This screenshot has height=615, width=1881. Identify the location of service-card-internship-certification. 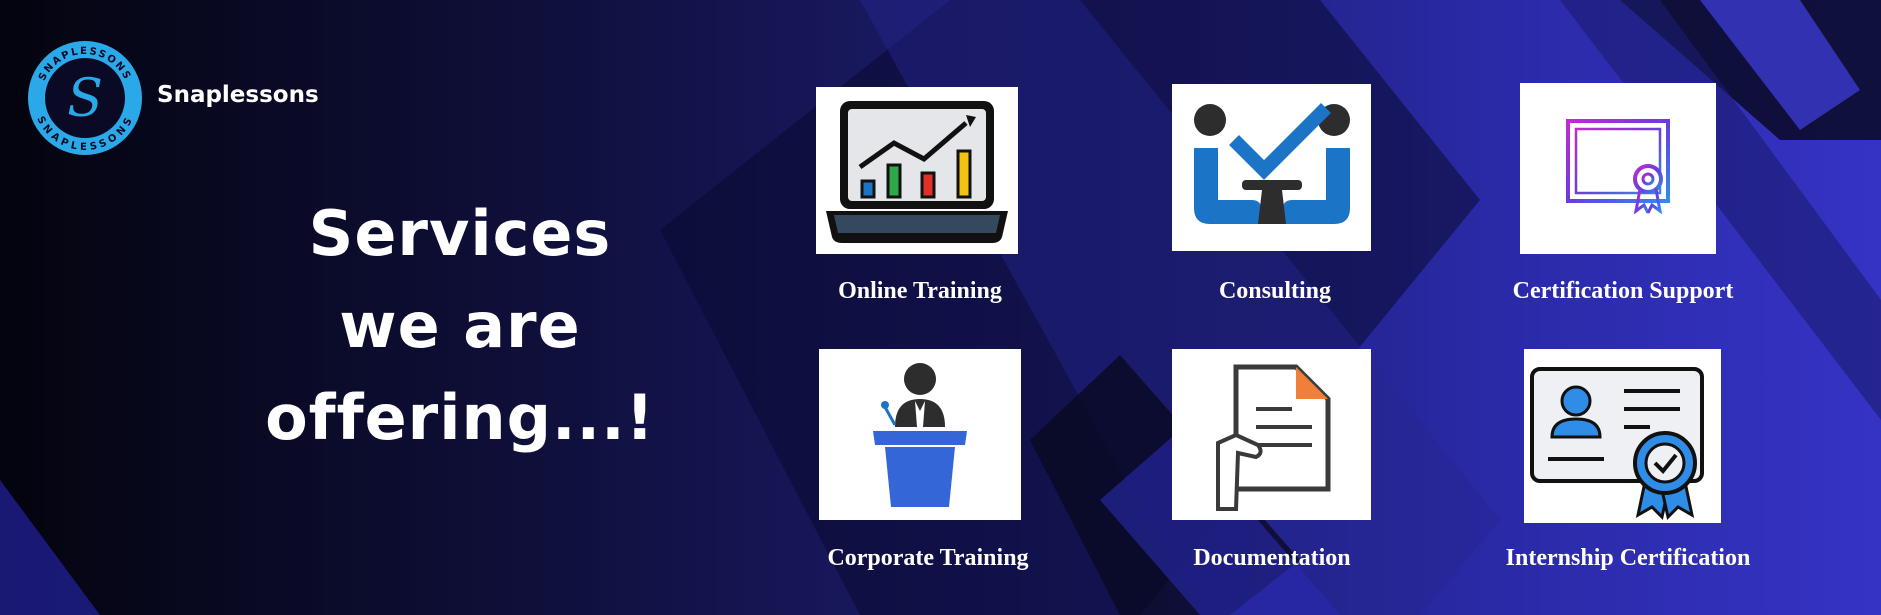
(1622, 436).